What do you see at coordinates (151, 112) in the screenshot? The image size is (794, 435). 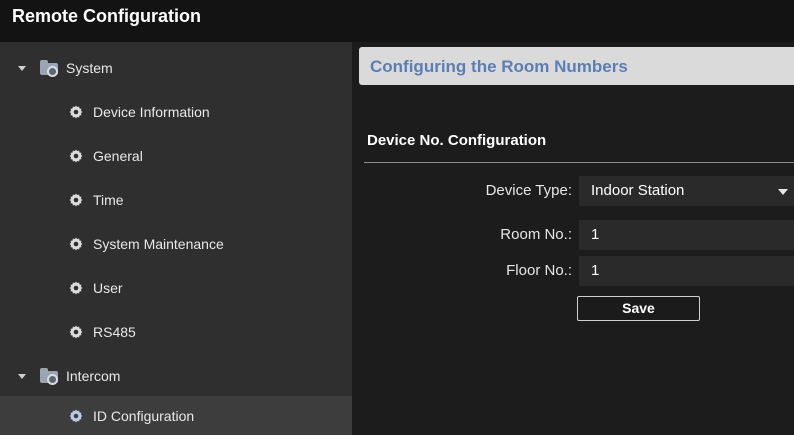 I see `sidebar-item-label: Device Information` at bounding box center [151, 112].